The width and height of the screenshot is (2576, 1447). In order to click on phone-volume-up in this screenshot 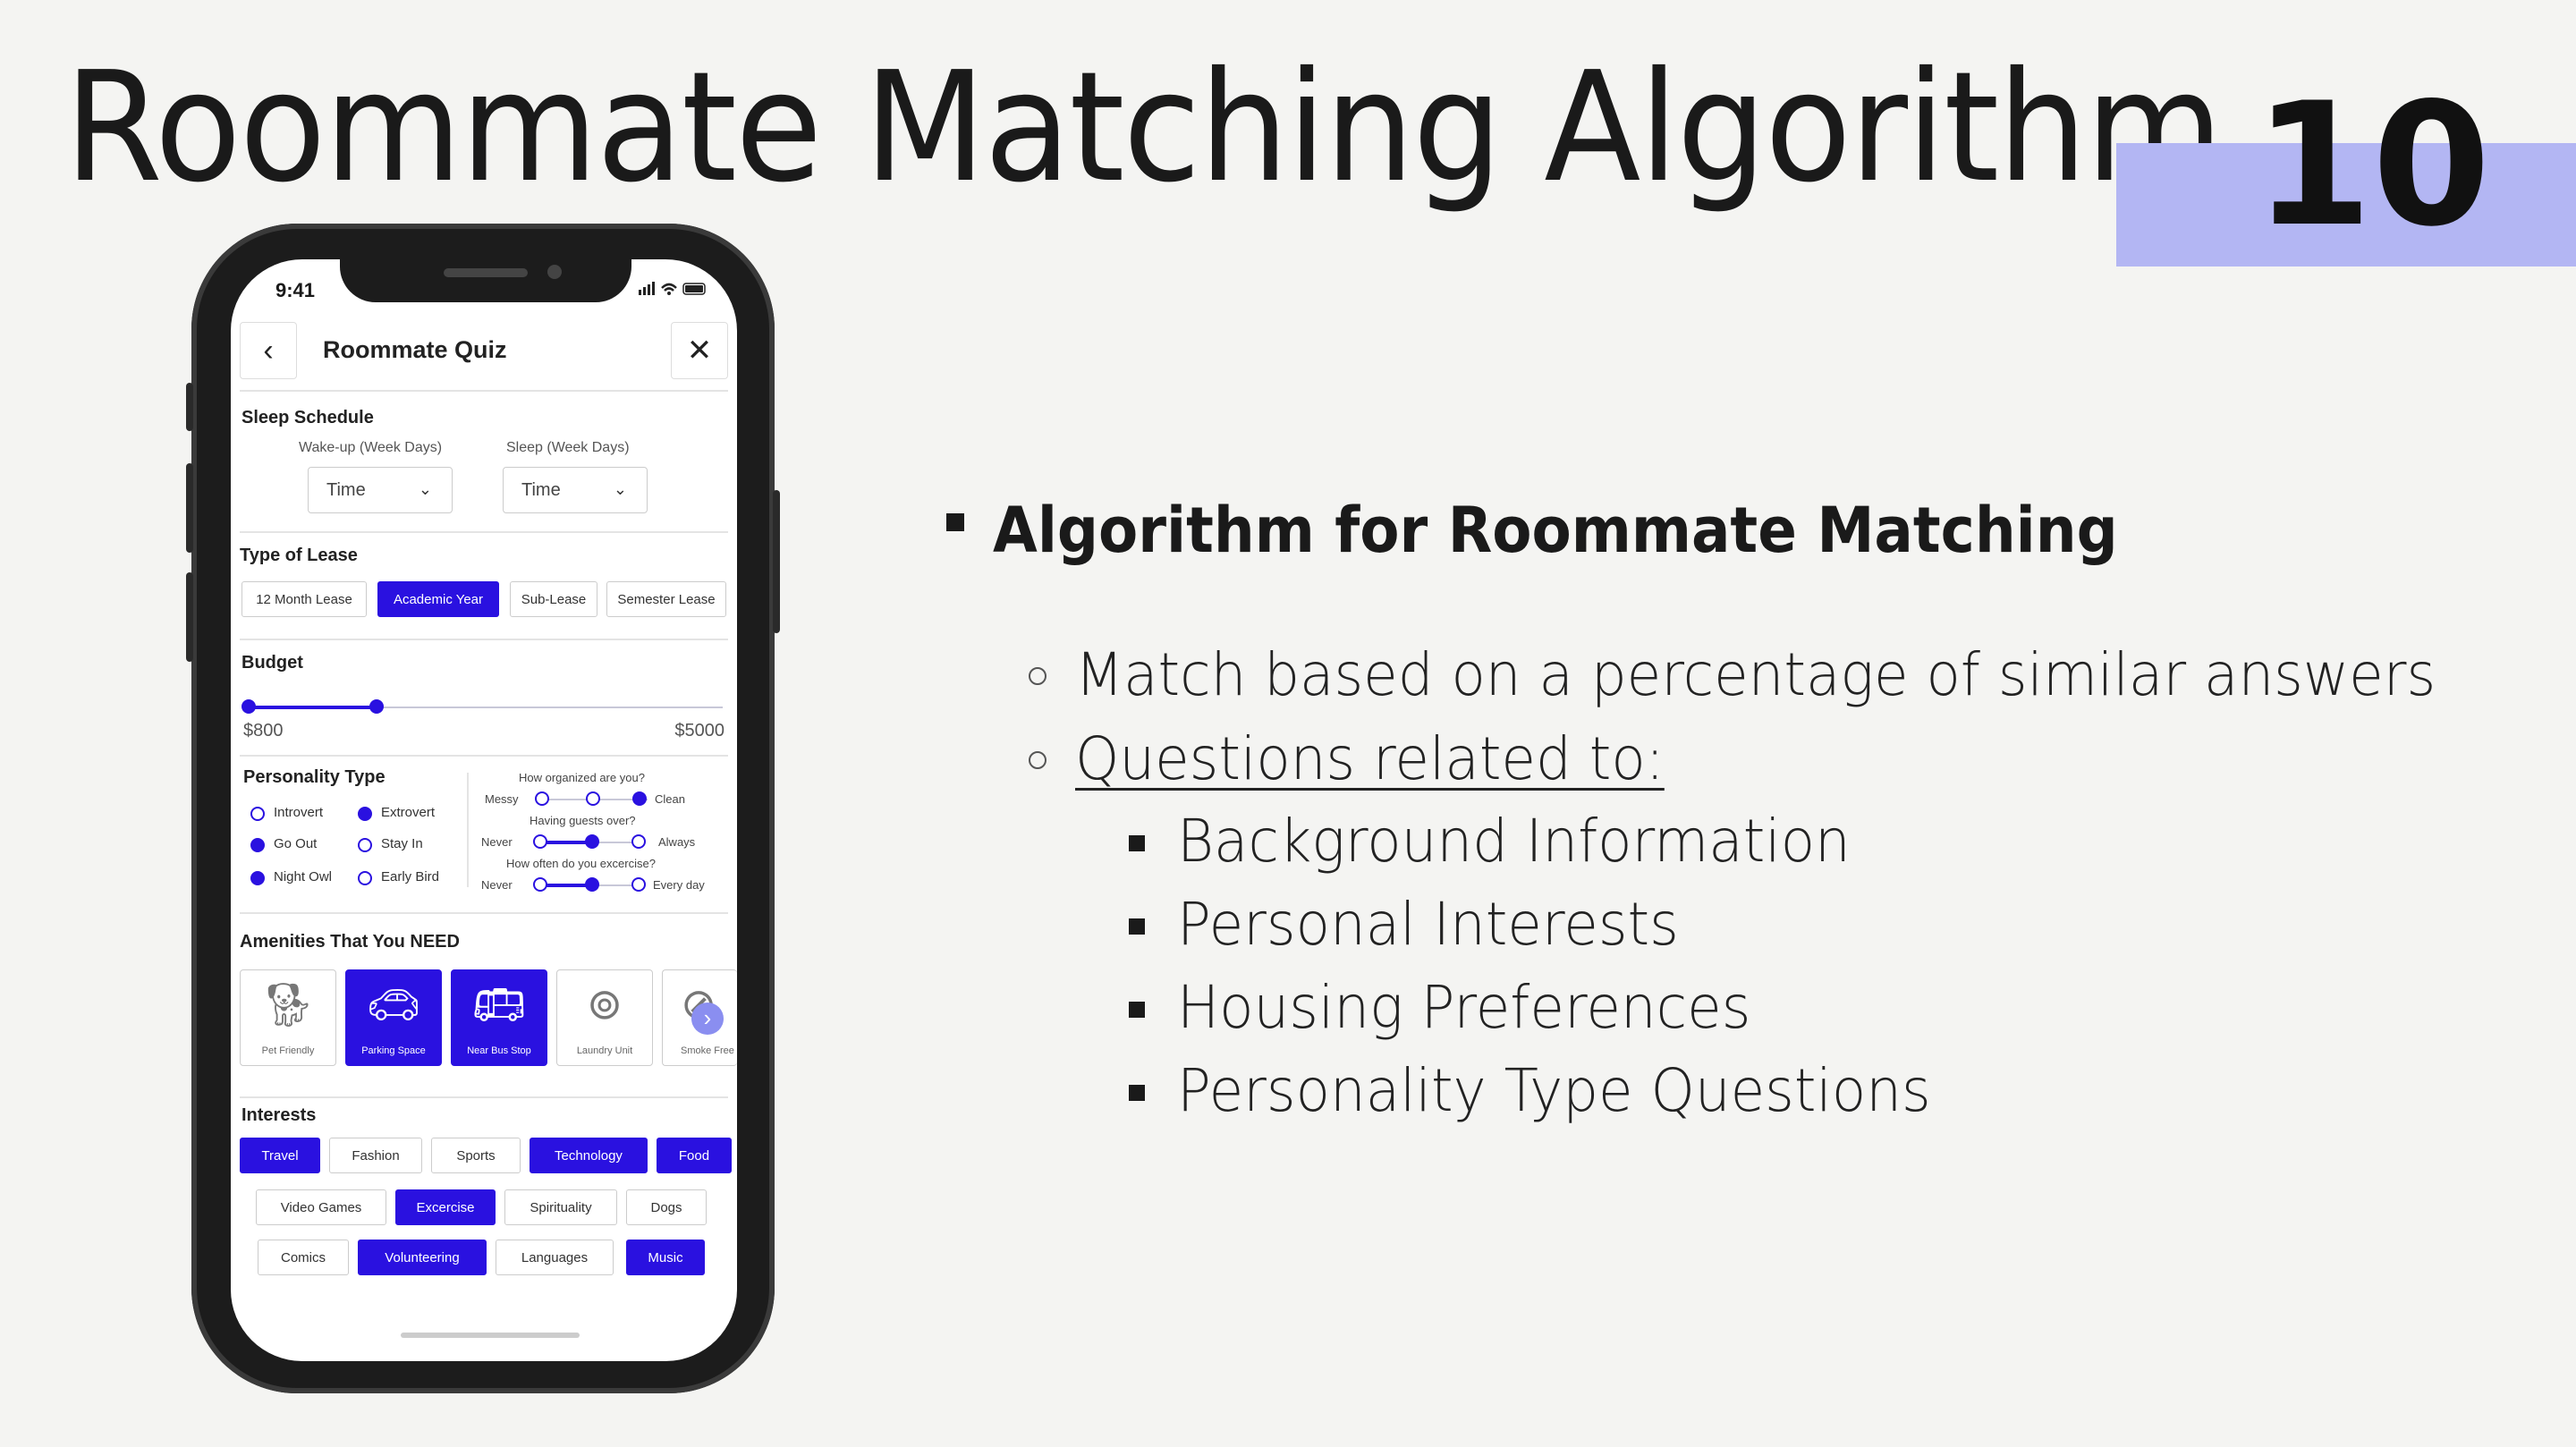, I will do `click(189, 508)`.